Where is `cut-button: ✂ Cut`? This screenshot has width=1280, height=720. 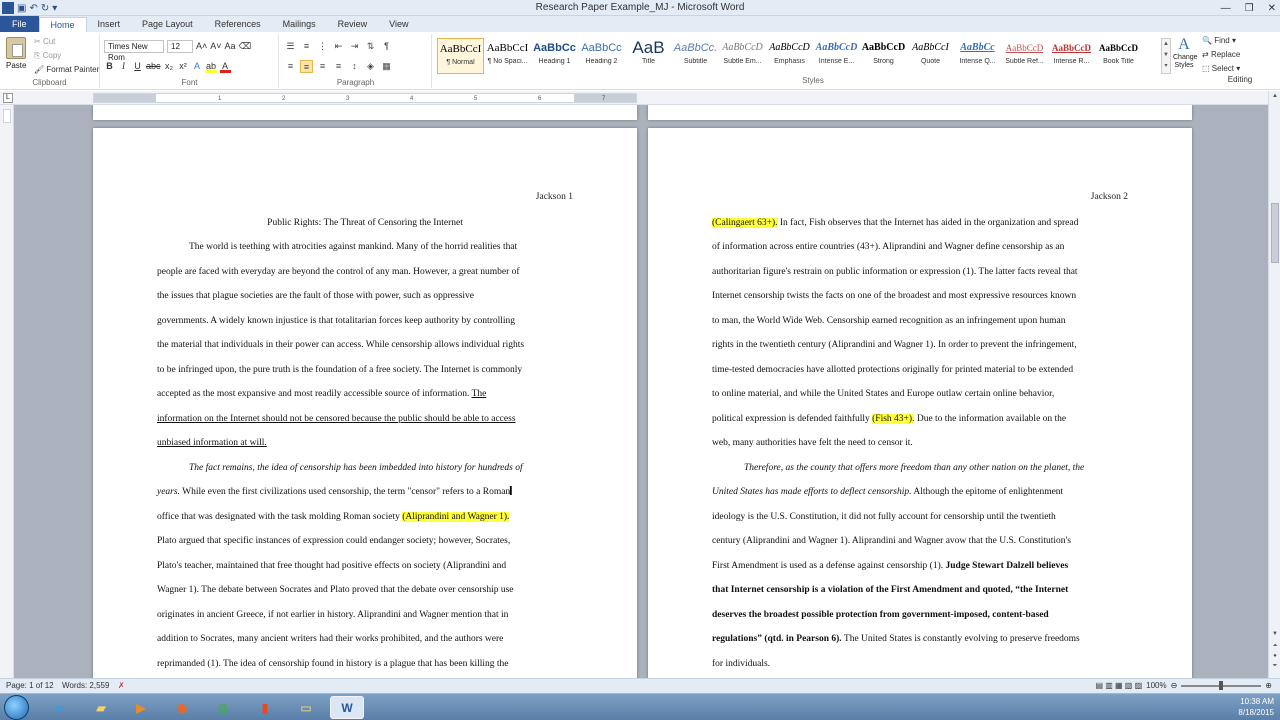
cut-button: ✂ Cut is located at coordinates (44, 41).